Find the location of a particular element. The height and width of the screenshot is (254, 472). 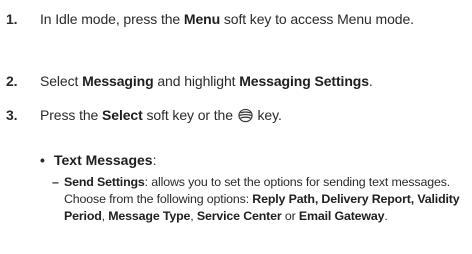

step-text: Press the Select soft key or the key. is located at coordinates (253, 115).